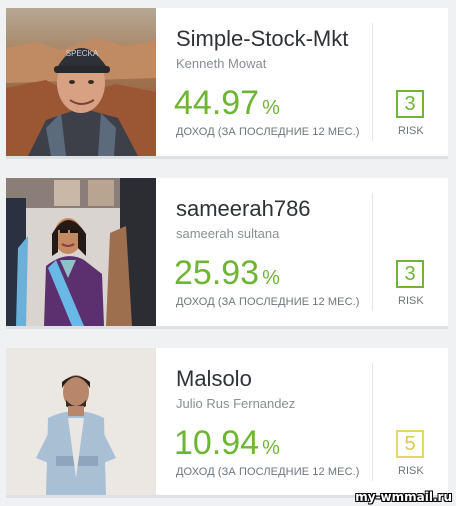 The image size is (456, 506). I want to click on gain-value: 25.93%, so click(227, 273).